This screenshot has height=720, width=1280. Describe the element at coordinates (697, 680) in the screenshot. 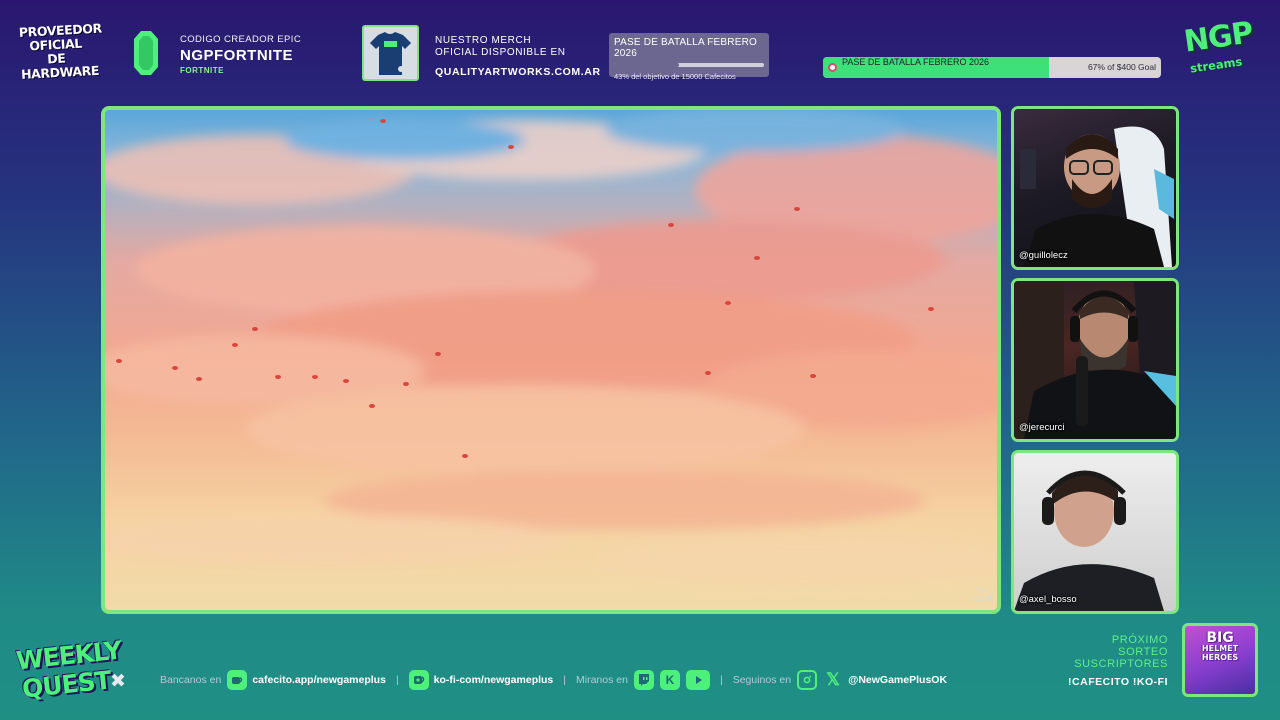

I see `youtube-icon` at that location.